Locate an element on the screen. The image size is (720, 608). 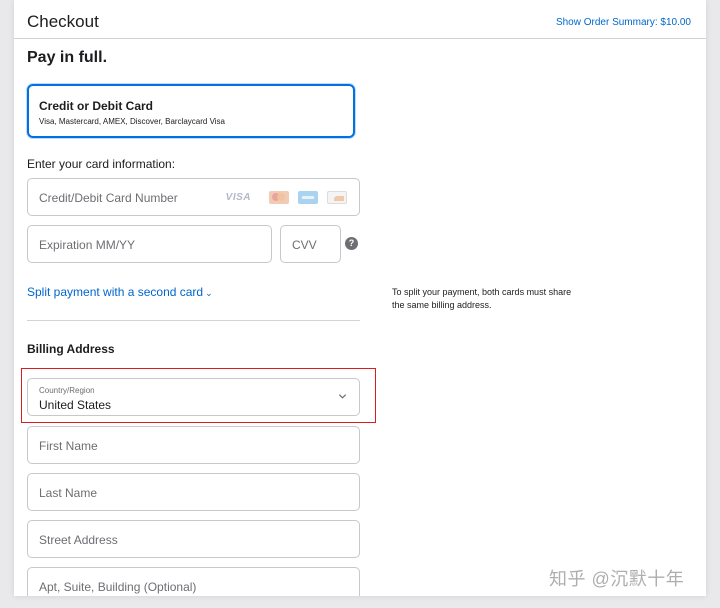
apt-suite-placeholder: Apt, Suite, Building (Optional) is located at coordinates (118, 587).